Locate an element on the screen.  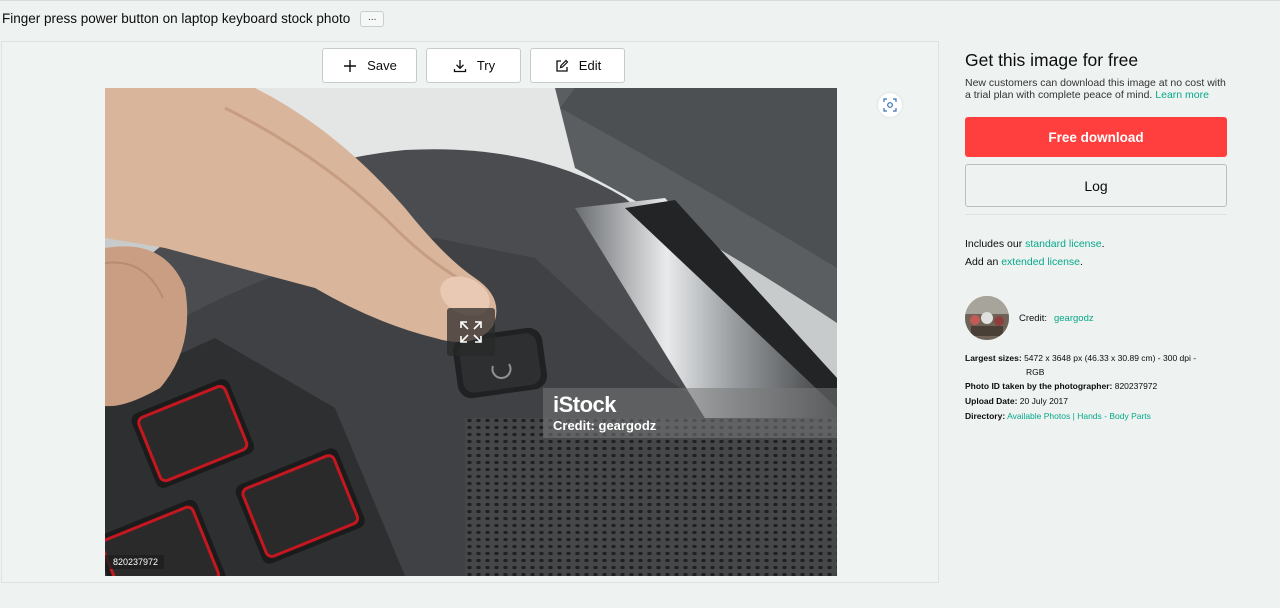
directory-link-hands: Hands - Body Parts is located at coordinates (1114, 416).